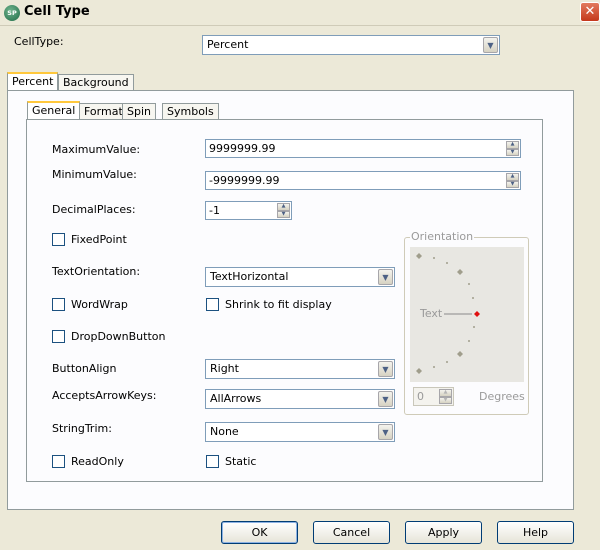  Describe the element at coordinates (99, 239) in the screenshot. I see `fixed-point-label: FixedPoint` at that location.